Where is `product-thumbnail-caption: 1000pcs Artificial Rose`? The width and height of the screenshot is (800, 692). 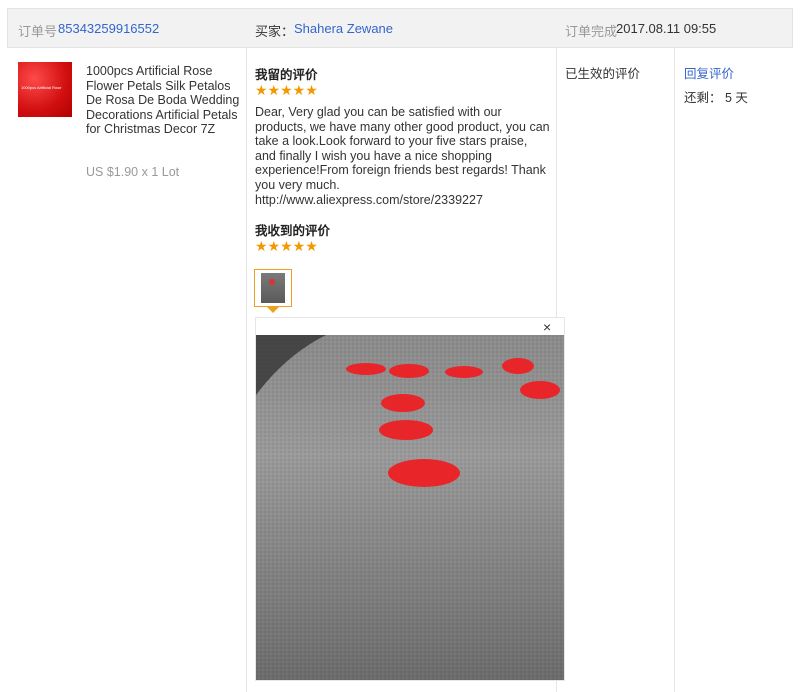 product-thumbnail-caption: 1000pcs Artificial Rose is located at coordinates (41, 87).